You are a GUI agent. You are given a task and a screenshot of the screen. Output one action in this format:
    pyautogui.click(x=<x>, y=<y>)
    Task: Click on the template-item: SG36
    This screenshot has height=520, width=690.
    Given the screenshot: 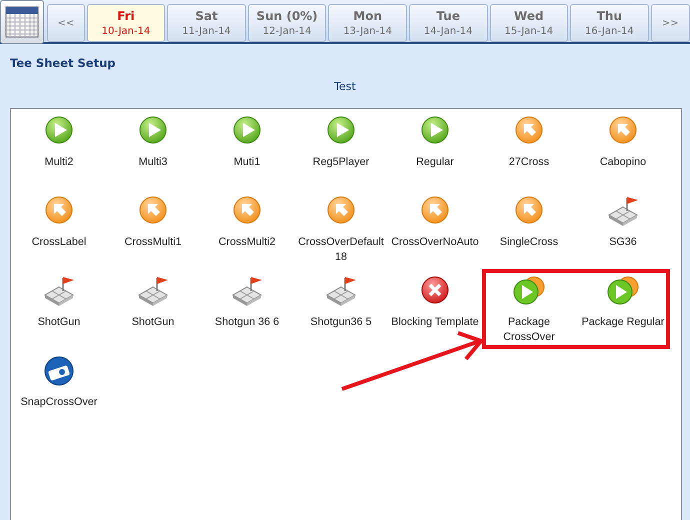 What is the action you would take?
    pyautogui.click(x=623, y=229)
    